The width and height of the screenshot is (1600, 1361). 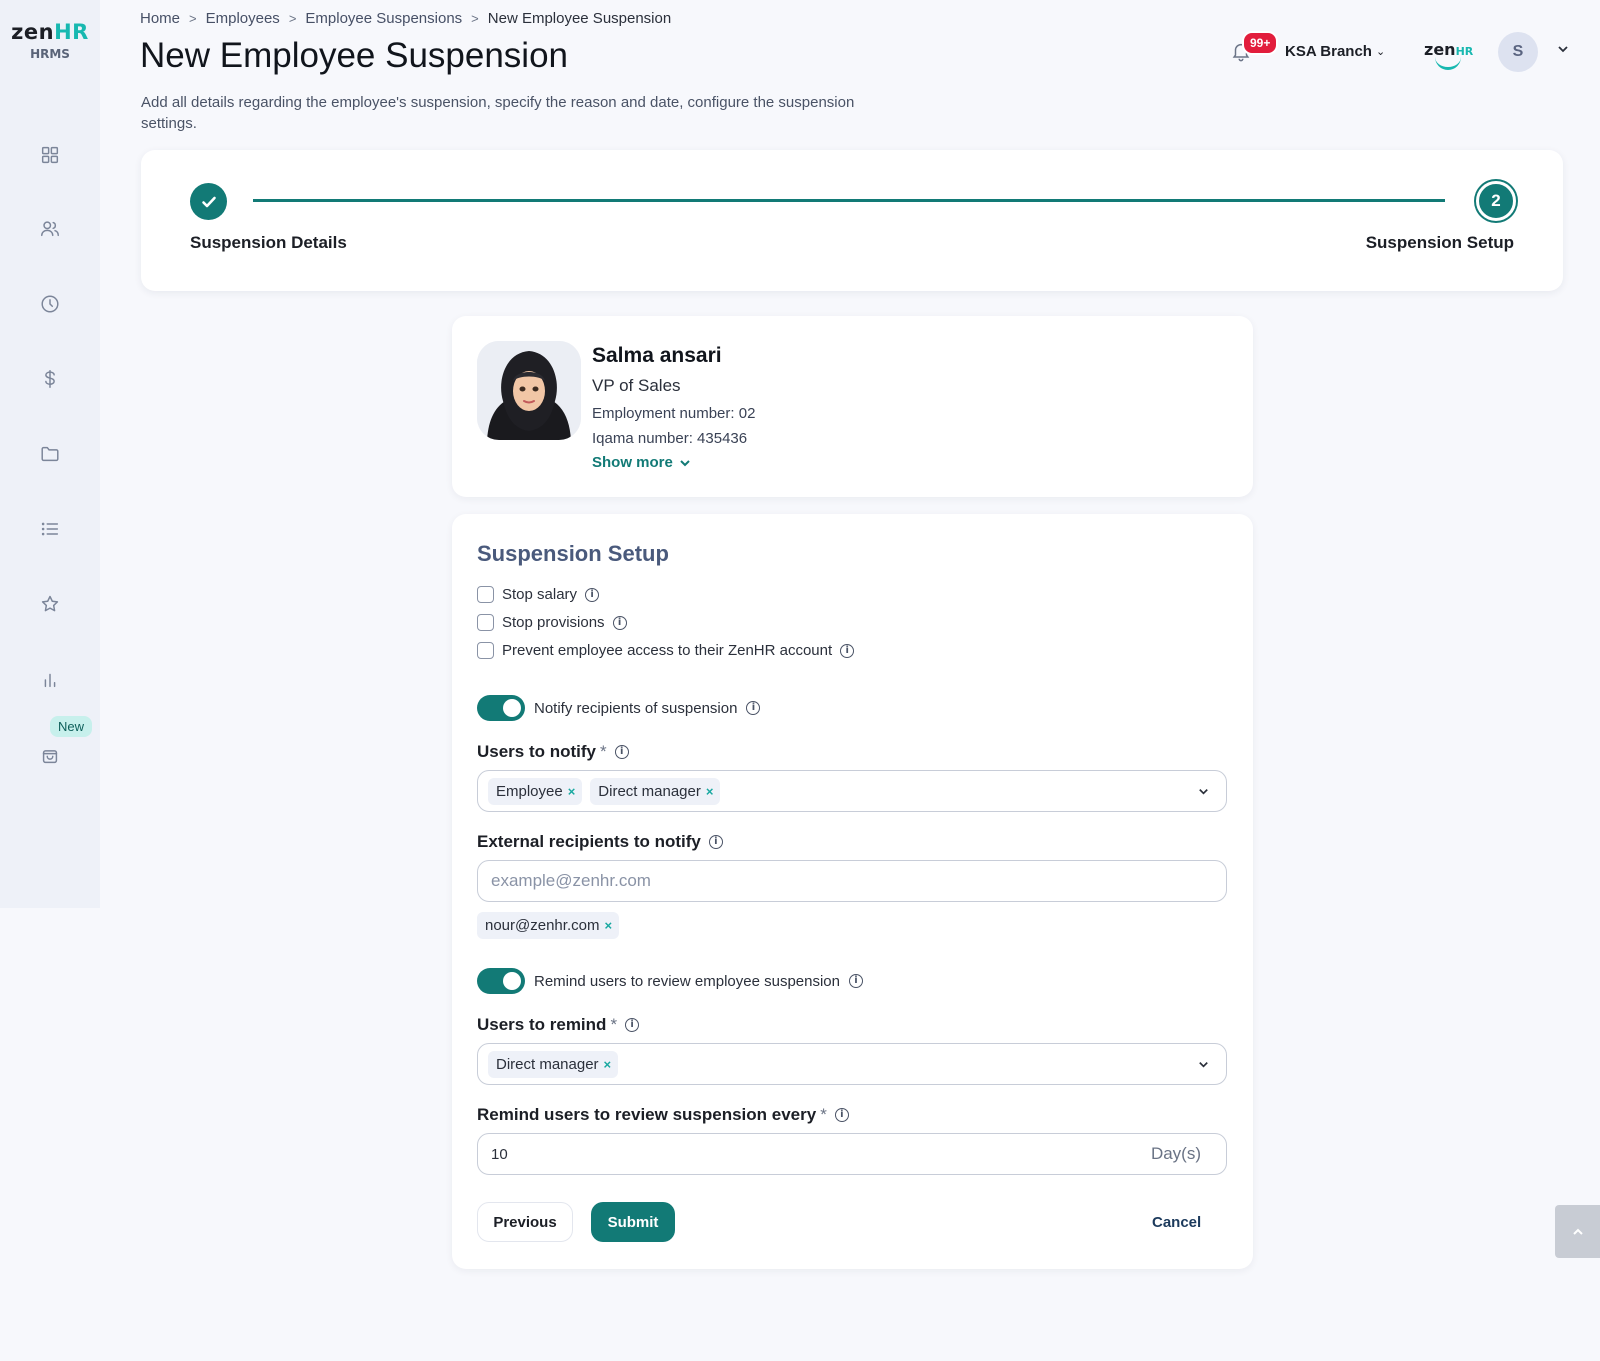 What do you see at coordinates (485, 594) in the screenshot?
I see `stop-salary-checkbox` at bounding box center [485, 594].